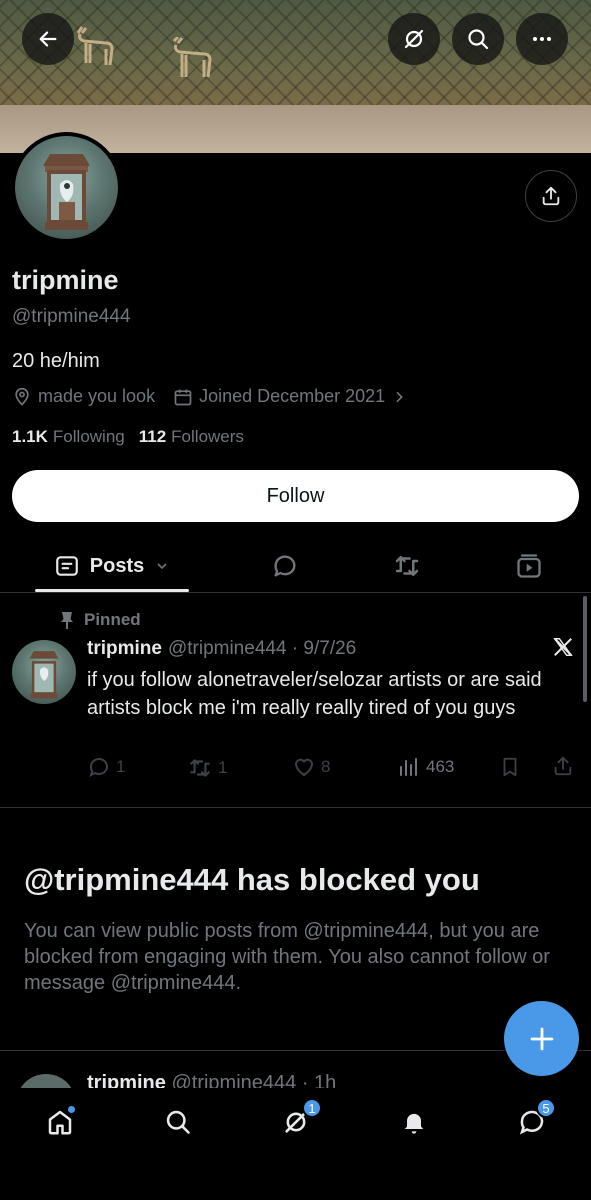  I want to click on blocked-title: @tripmine444 has blocked you, so click(252, 879).